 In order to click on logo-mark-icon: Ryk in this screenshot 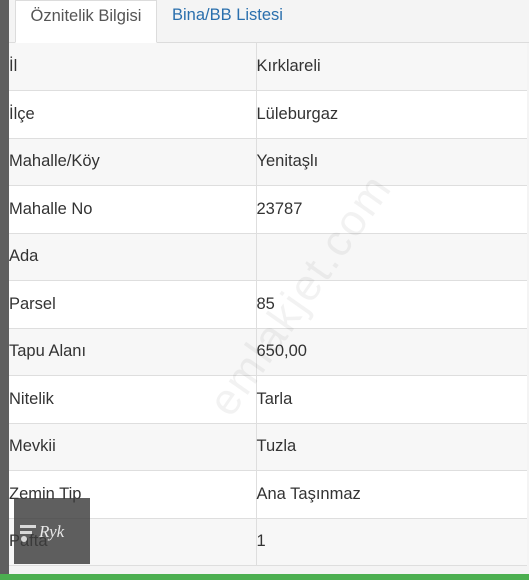, I will do `click(42, 532)`.